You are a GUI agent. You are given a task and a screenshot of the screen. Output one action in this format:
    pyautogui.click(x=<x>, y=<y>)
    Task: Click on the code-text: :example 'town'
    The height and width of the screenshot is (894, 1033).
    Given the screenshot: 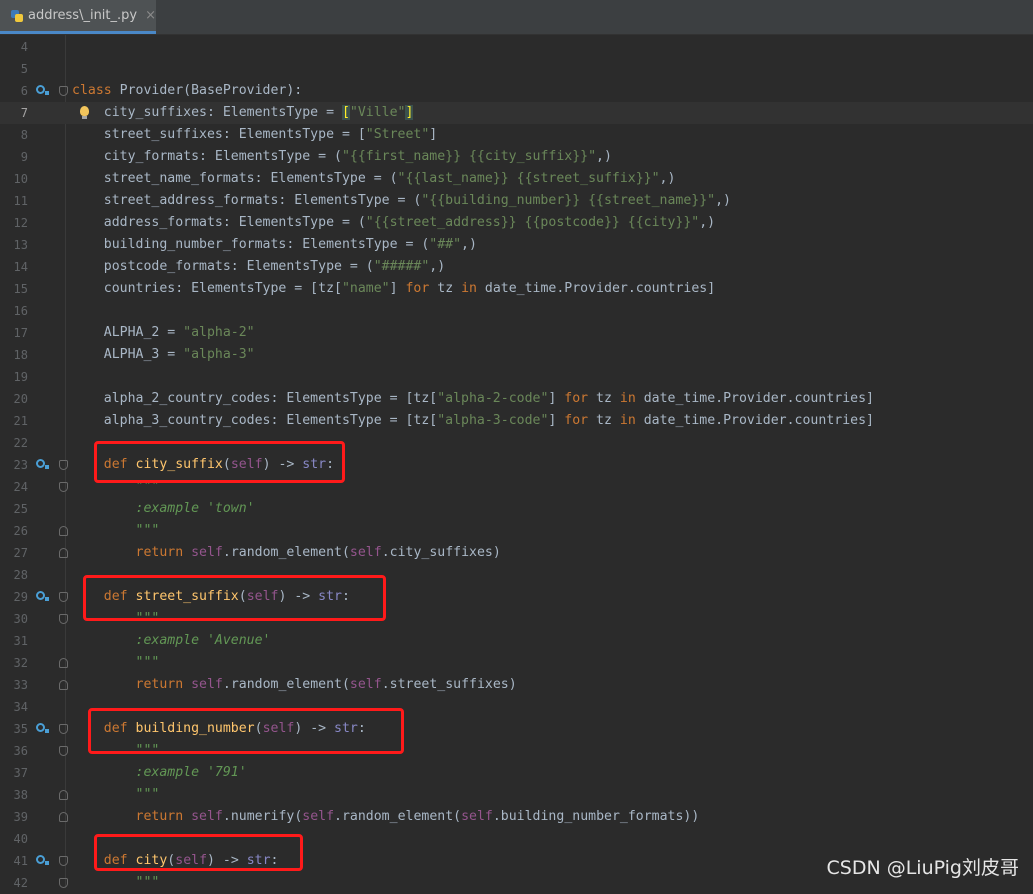 What is the action you would take?
    pyautogui.click(x=163, y=508)
    